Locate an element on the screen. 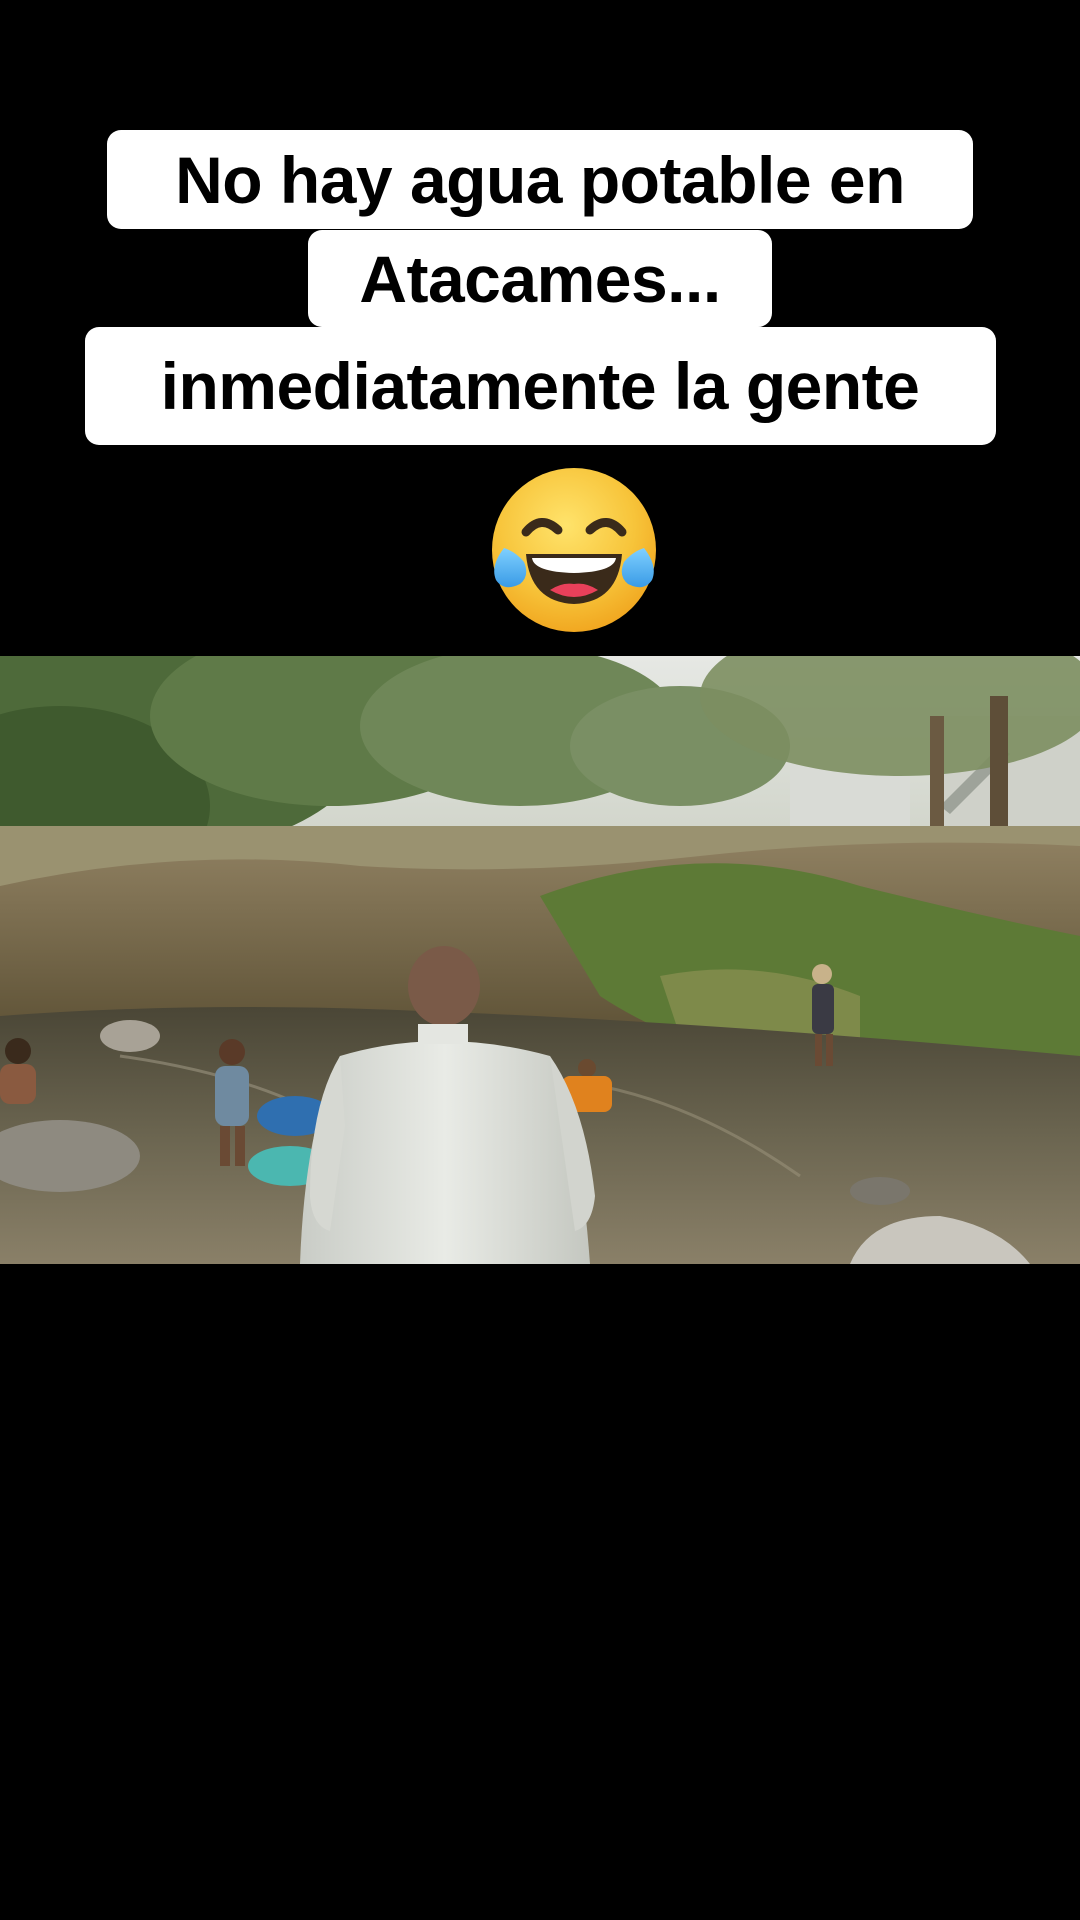 This screenshot has width=1080, height=1920. caption-line-1: No hay agua potable en is located at coordinates (540, 179).